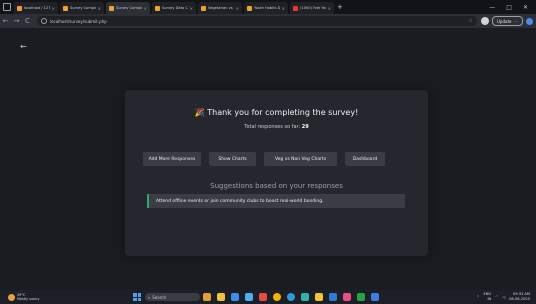 The width and height of the screenshot is (536, 304). Describe the element at coordinates (172, 159) in the screenshot. I see `add-more-responses-button: Add More Responses` at that location.